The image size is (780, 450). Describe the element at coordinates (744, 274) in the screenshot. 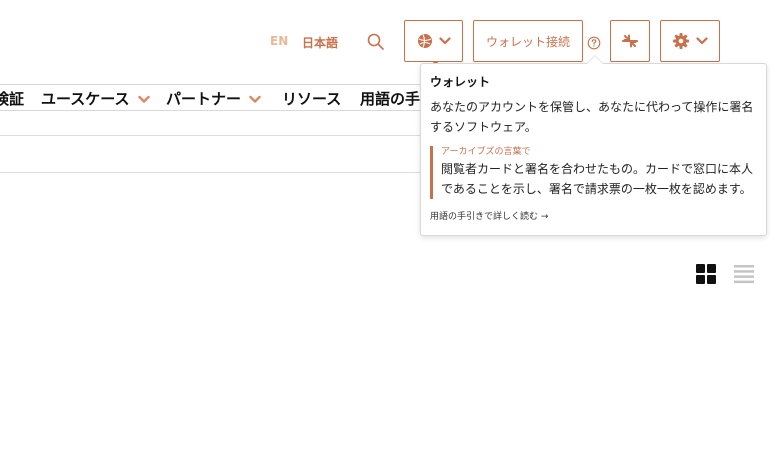

I see `list-view-icon` at that location.